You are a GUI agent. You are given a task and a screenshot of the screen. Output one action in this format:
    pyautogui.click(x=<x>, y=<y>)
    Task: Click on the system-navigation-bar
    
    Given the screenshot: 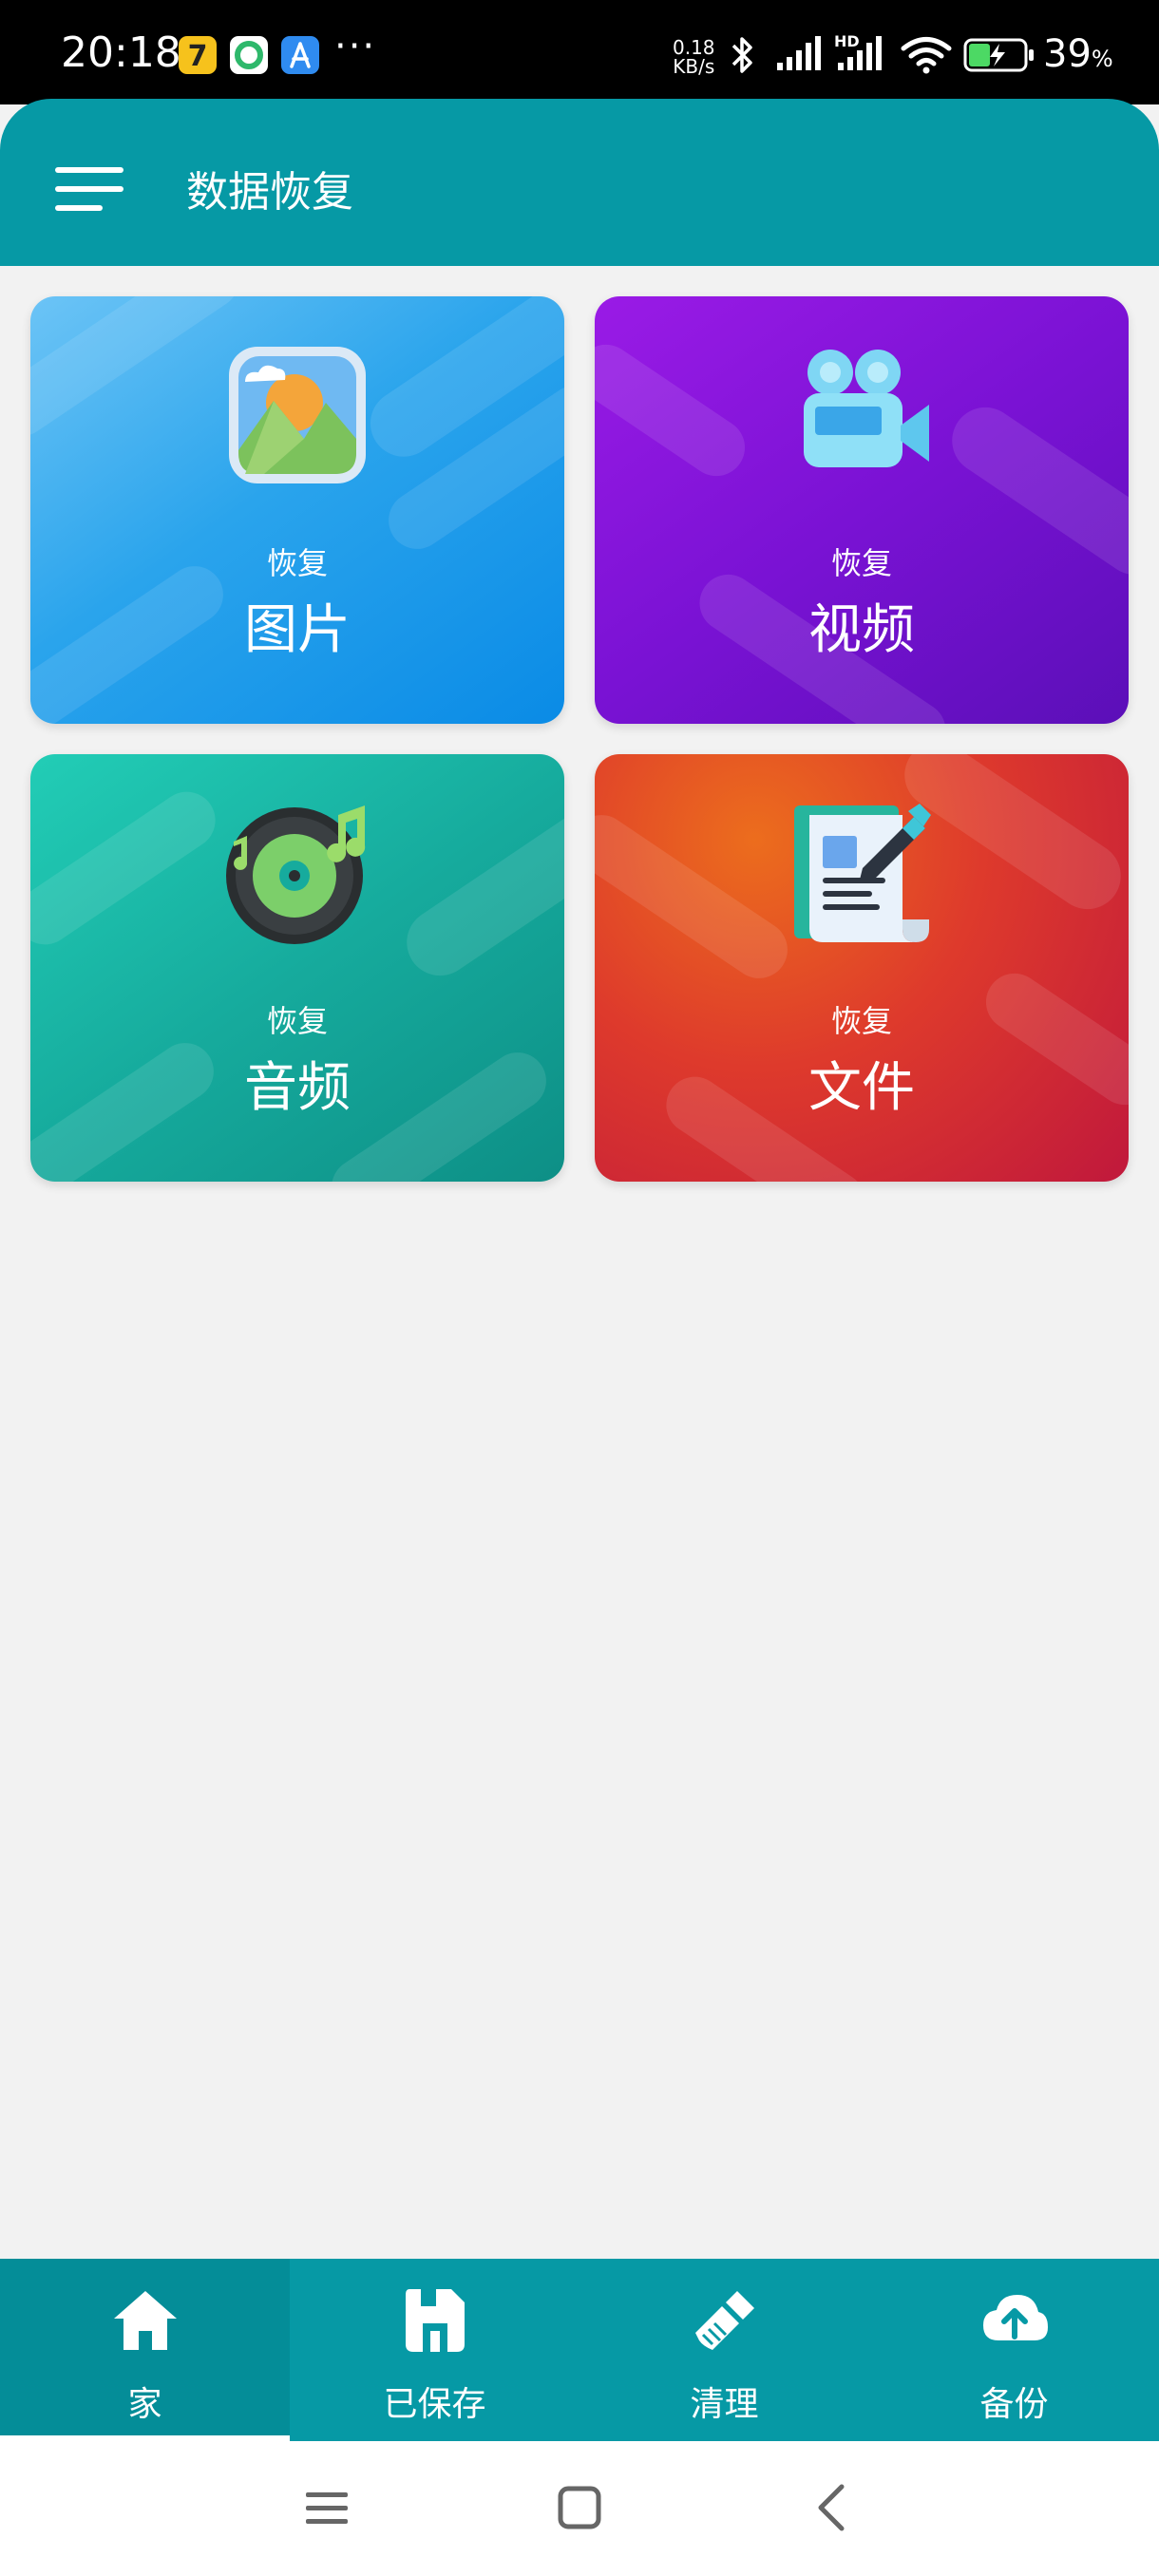 What is the action you would take?
    pyautogui.click(x=579, y=2508)
    